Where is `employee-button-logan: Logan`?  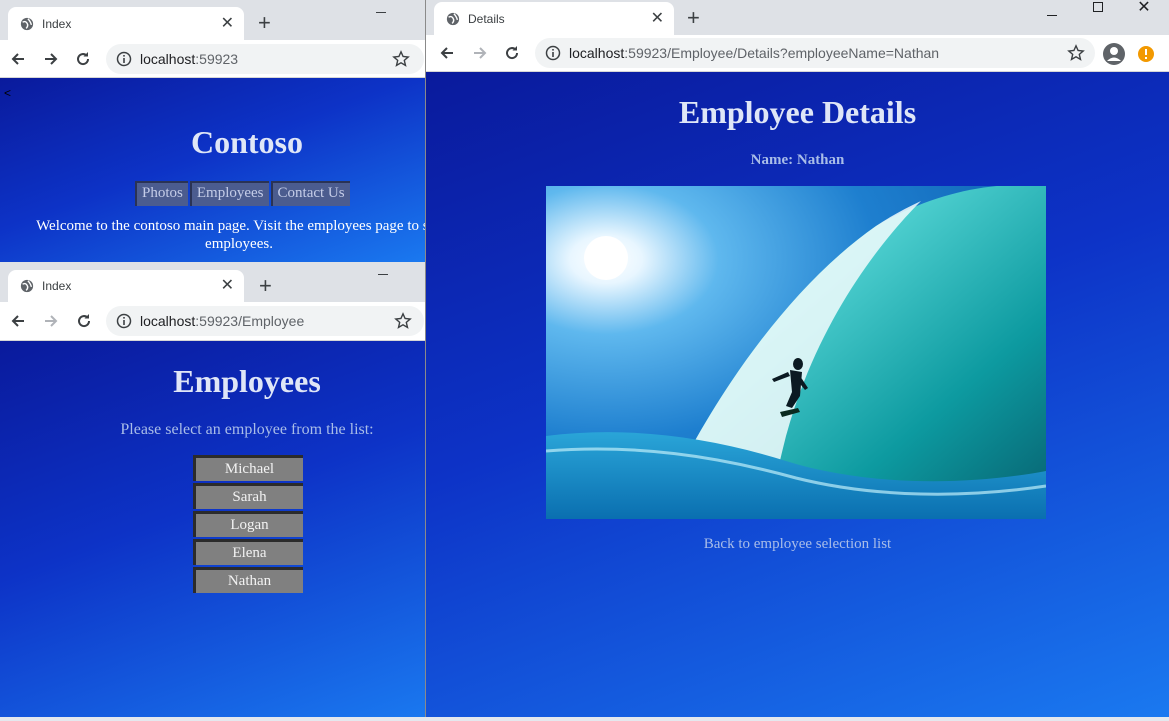
employee-button-logan: Logan is located at coordinates (248, 524).